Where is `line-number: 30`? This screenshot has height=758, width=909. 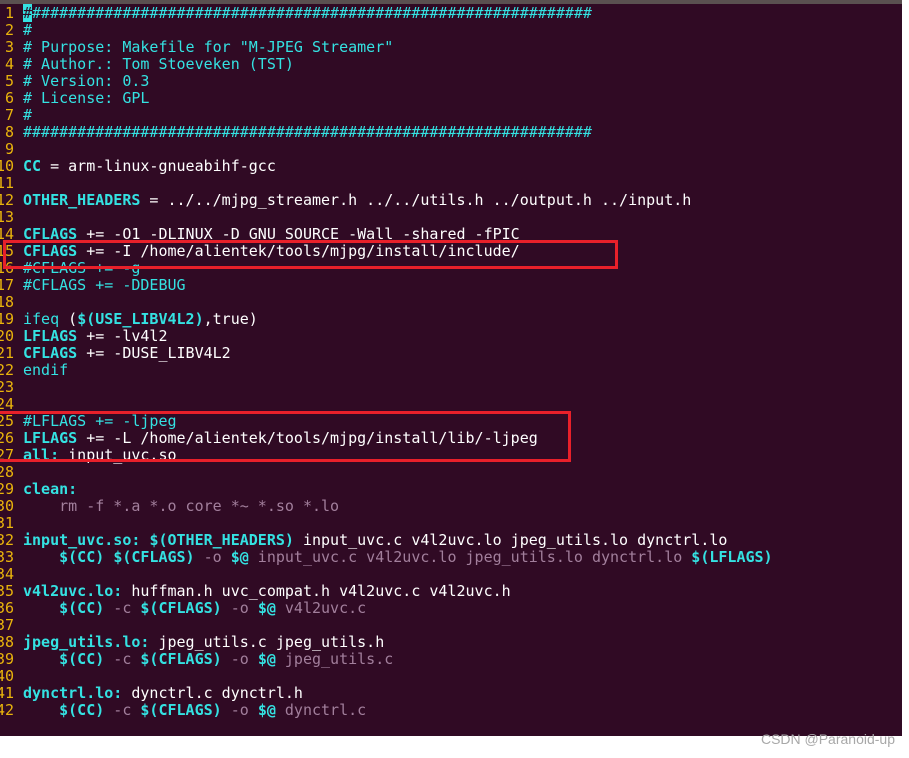
line-number: 30 is located at coordinates (7, 506).